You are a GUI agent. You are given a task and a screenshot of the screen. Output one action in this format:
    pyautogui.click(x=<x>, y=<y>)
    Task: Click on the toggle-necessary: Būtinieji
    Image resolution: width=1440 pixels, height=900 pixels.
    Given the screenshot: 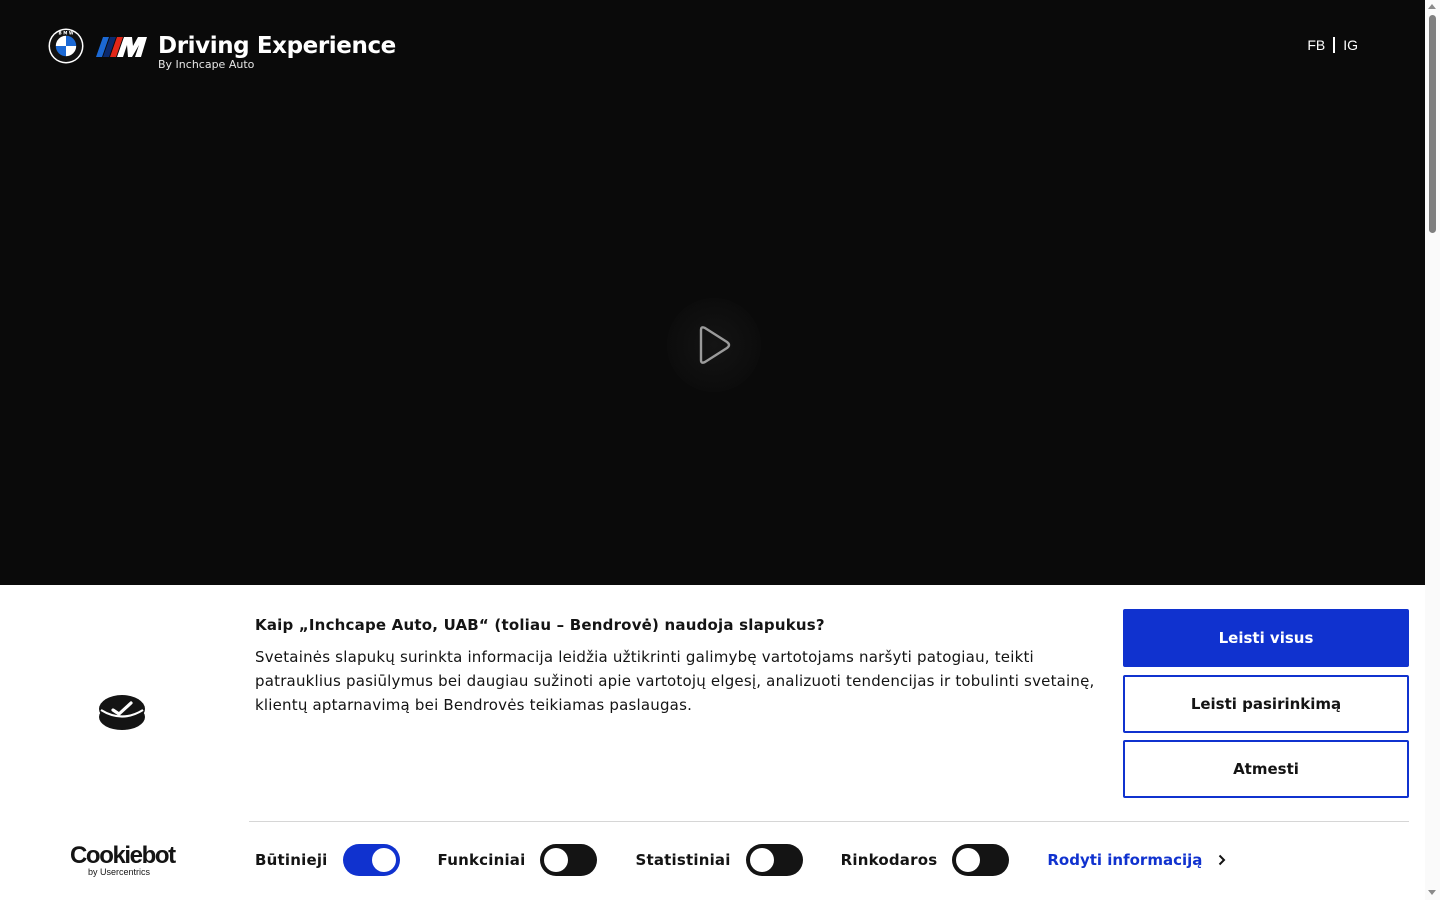 What is the action you would take?
    pyautogui.click(x=327, y=860)
    